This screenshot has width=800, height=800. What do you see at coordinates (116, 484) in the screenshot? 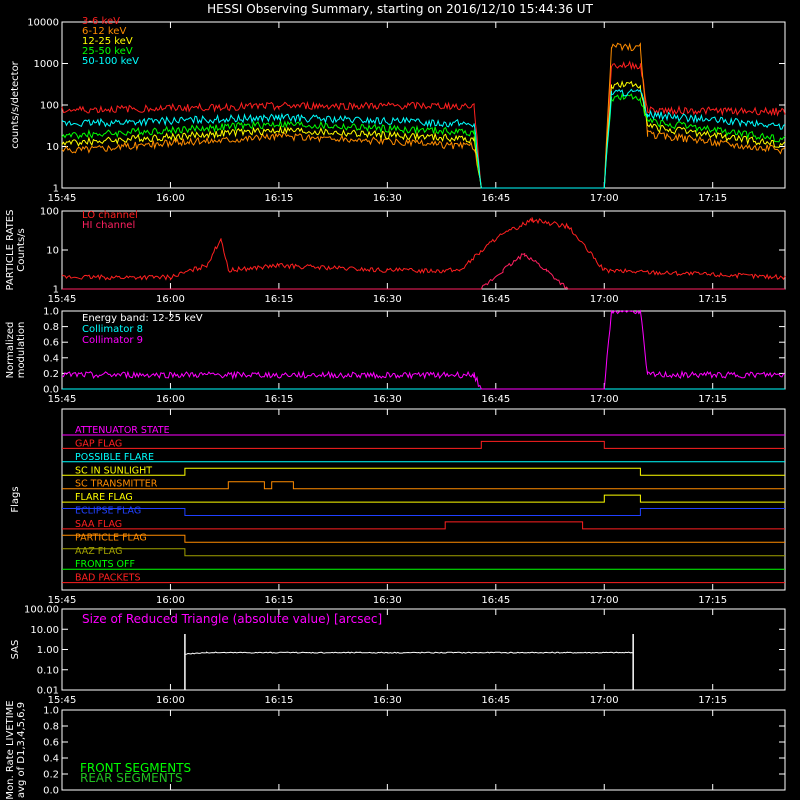
I see `flag-label: SC TRANSMITTER` at bounding box center [116, 484].